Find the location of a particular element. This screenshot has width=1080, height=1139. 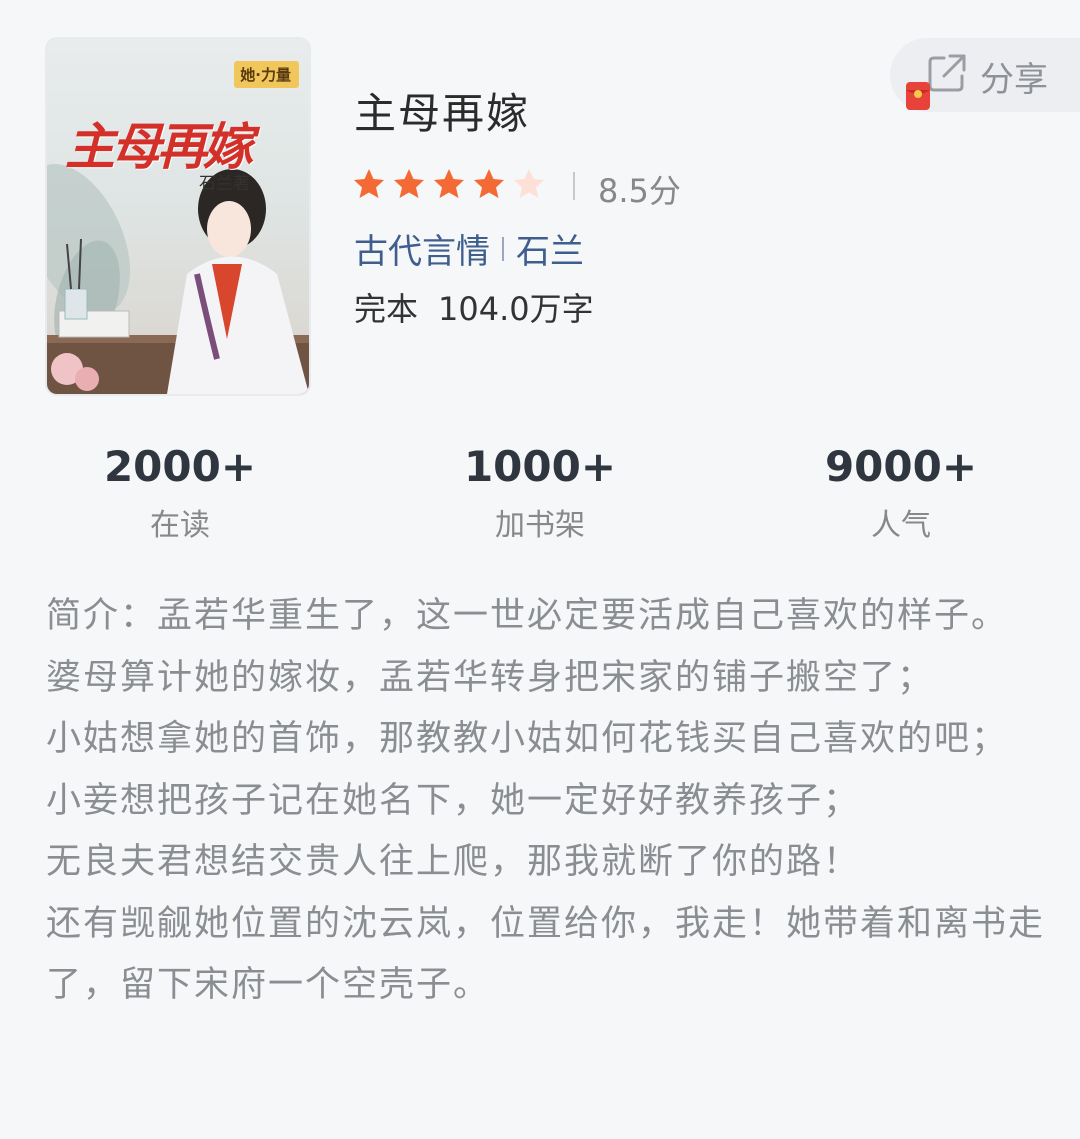

stat-label: 人气 is located at coordinates (901, 525).